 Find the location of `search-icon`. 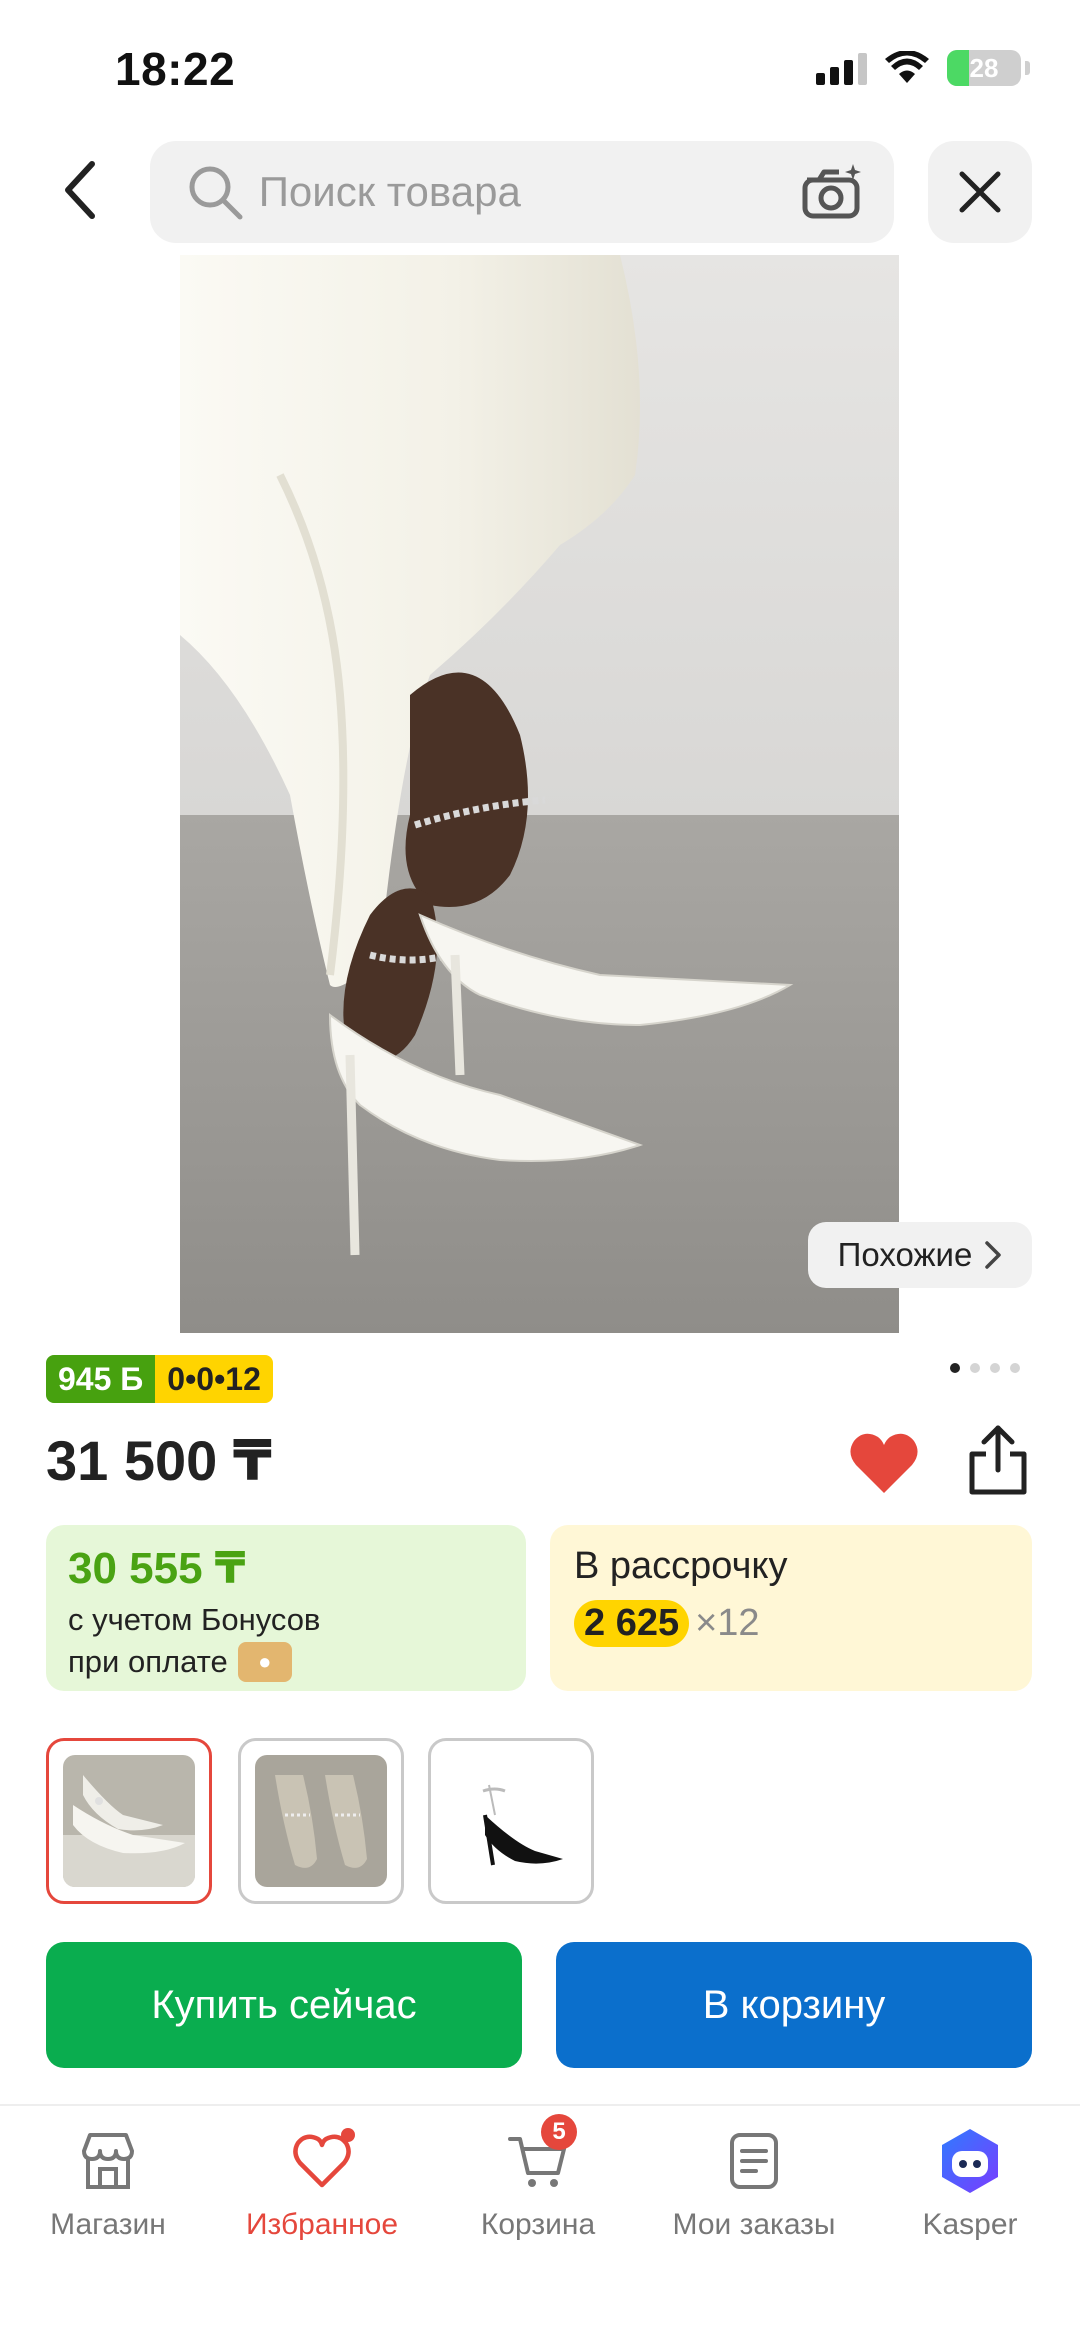

search-icon is located at coordinates (215, 192).